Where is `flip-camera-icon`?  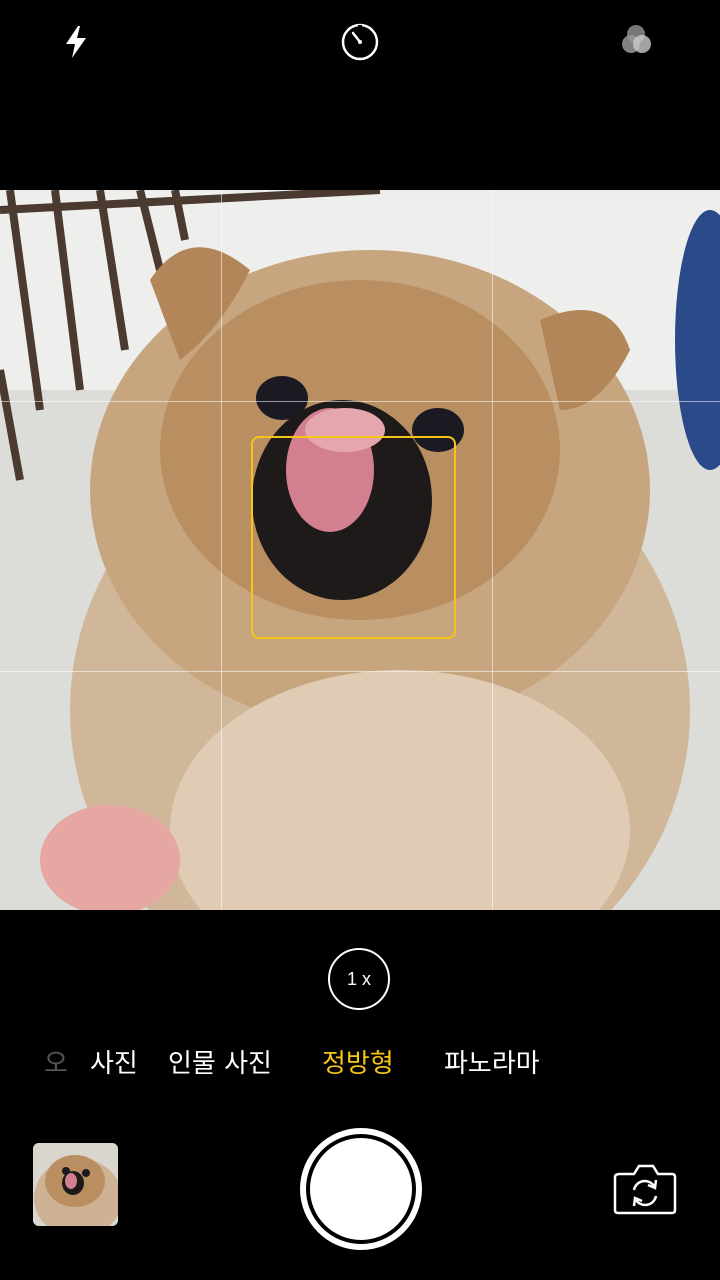
flip-camera-icon is located at coordinates (645, 1188).